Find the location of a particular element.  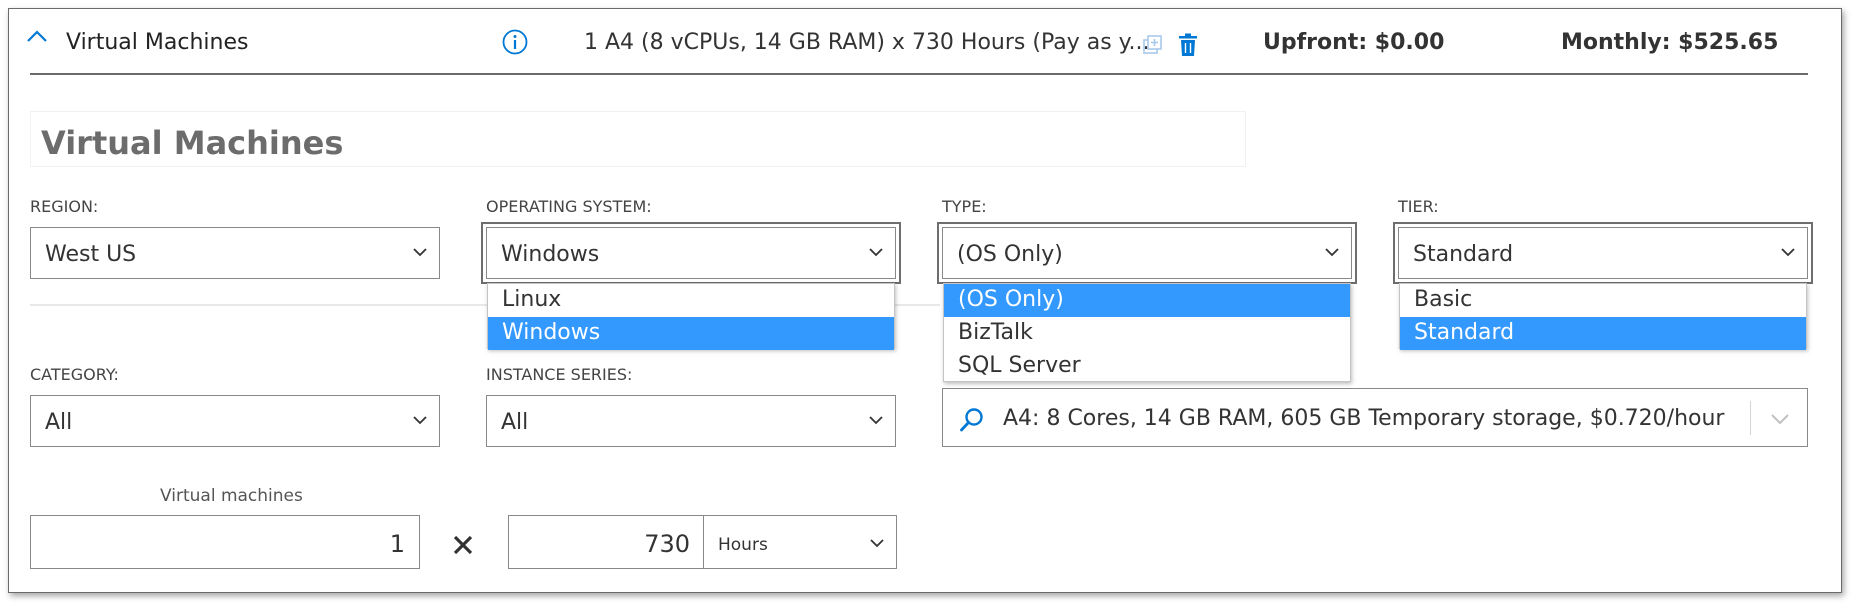

tier-dropdown-list: Basic Standard is located at coordinates (1603, 316).